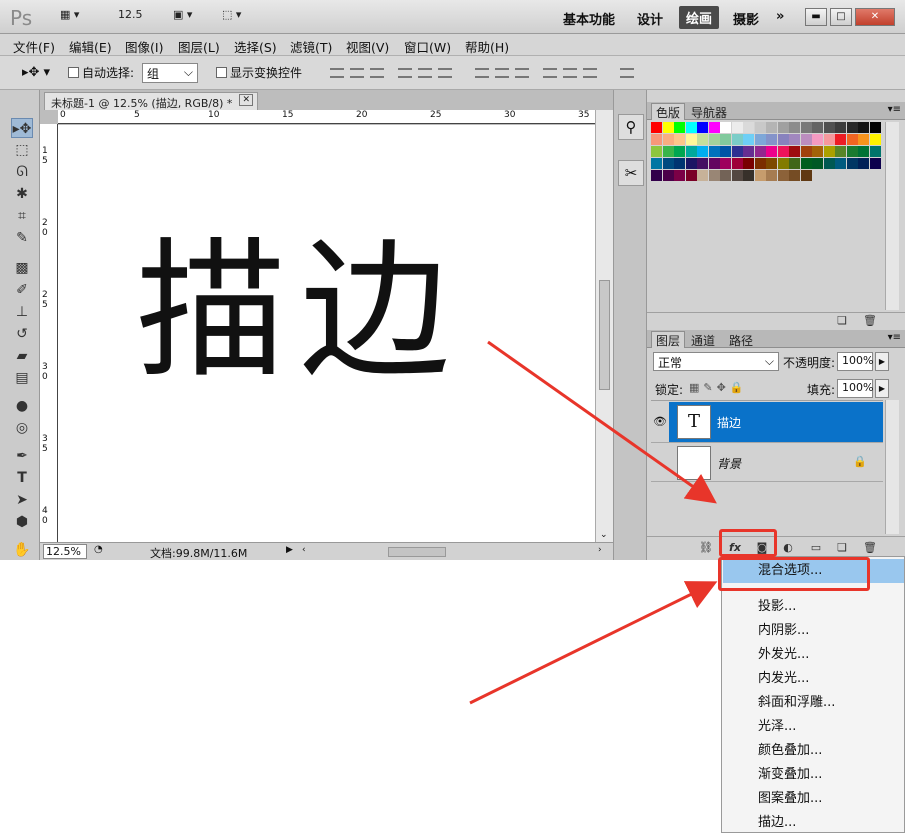 The height and width of the screenshot is (833, 905). I want to click on arrow-to-fx, so click(602, 422).